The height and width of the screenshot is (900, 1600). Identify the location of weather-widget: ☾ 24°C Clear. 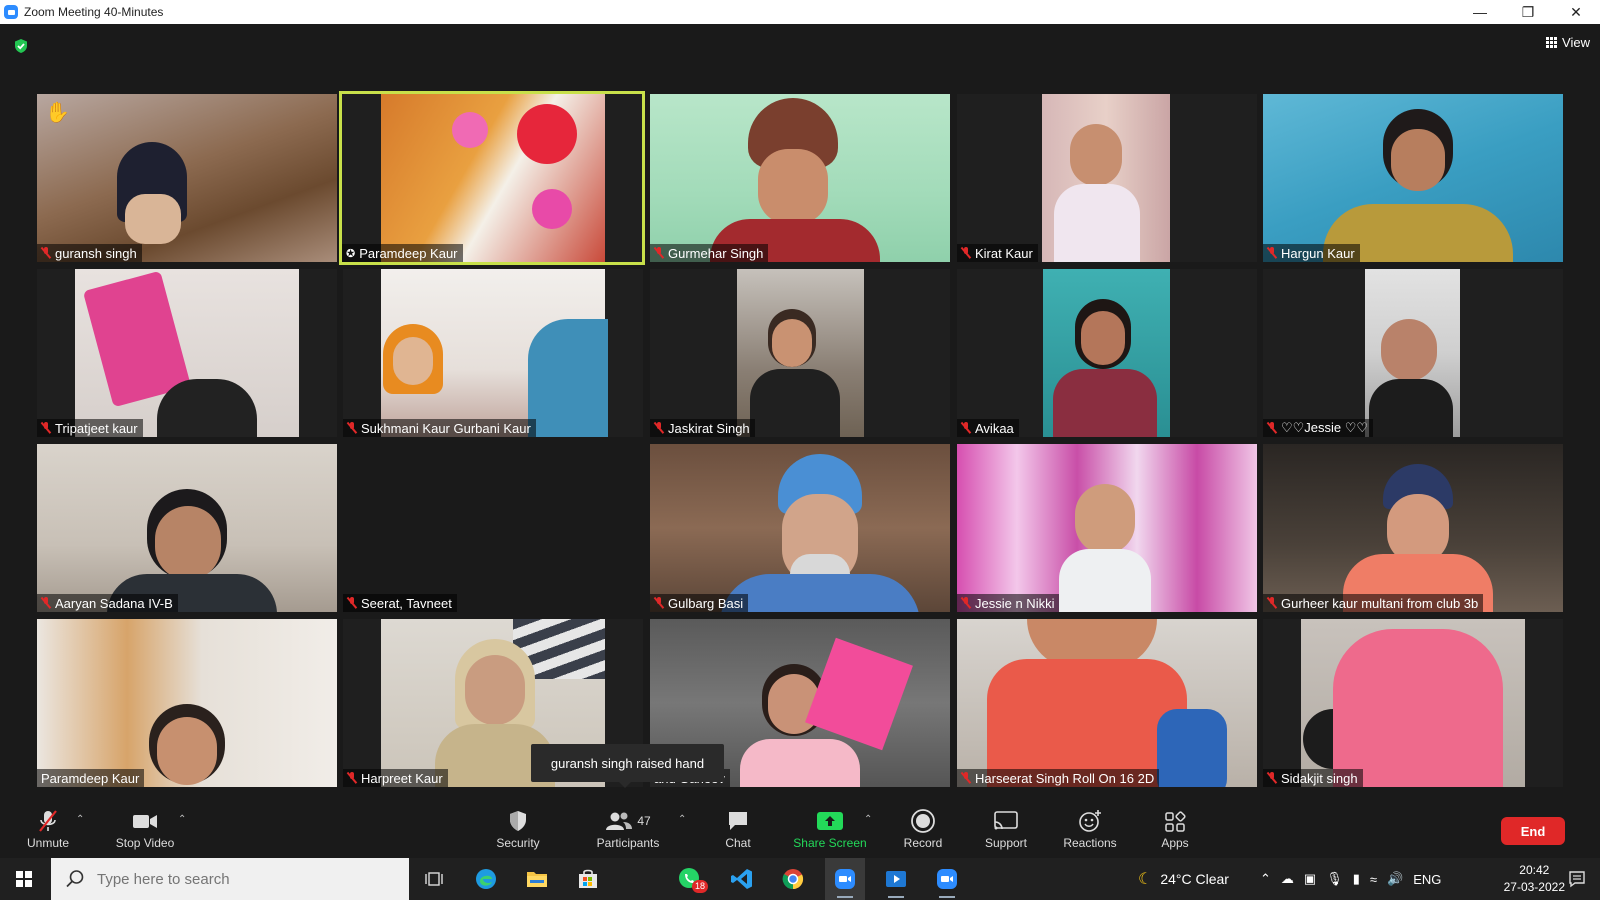
(1183, 879).